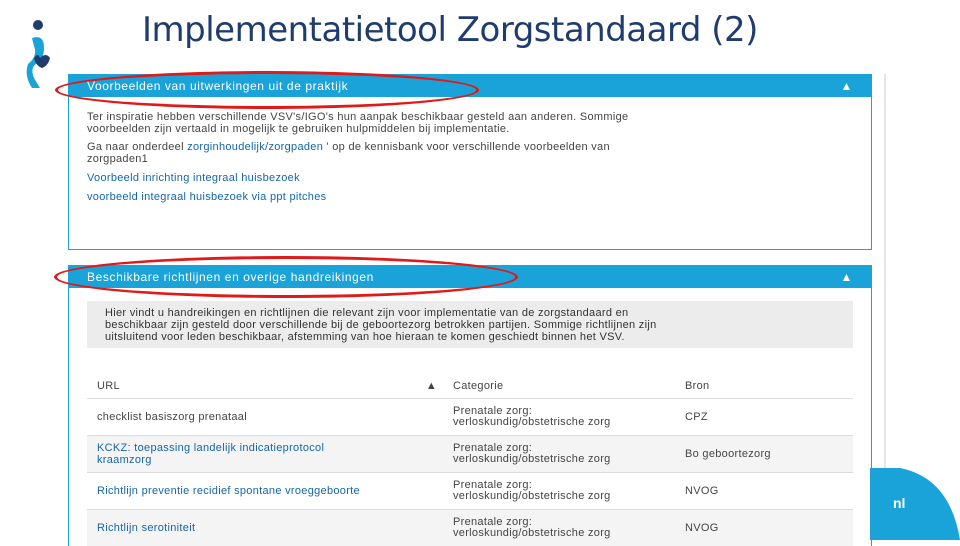  Describe the element at coordinates (267, 90) in the screenshot. I see `highlight-ellipse-examples` at that location.